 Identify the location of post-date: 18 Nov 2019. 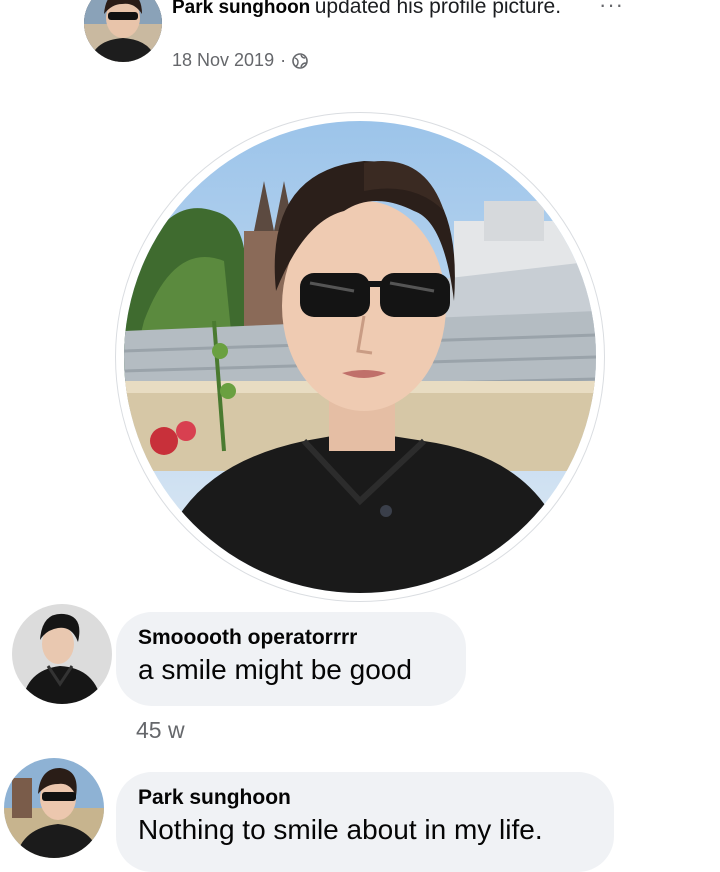
(223, 60).